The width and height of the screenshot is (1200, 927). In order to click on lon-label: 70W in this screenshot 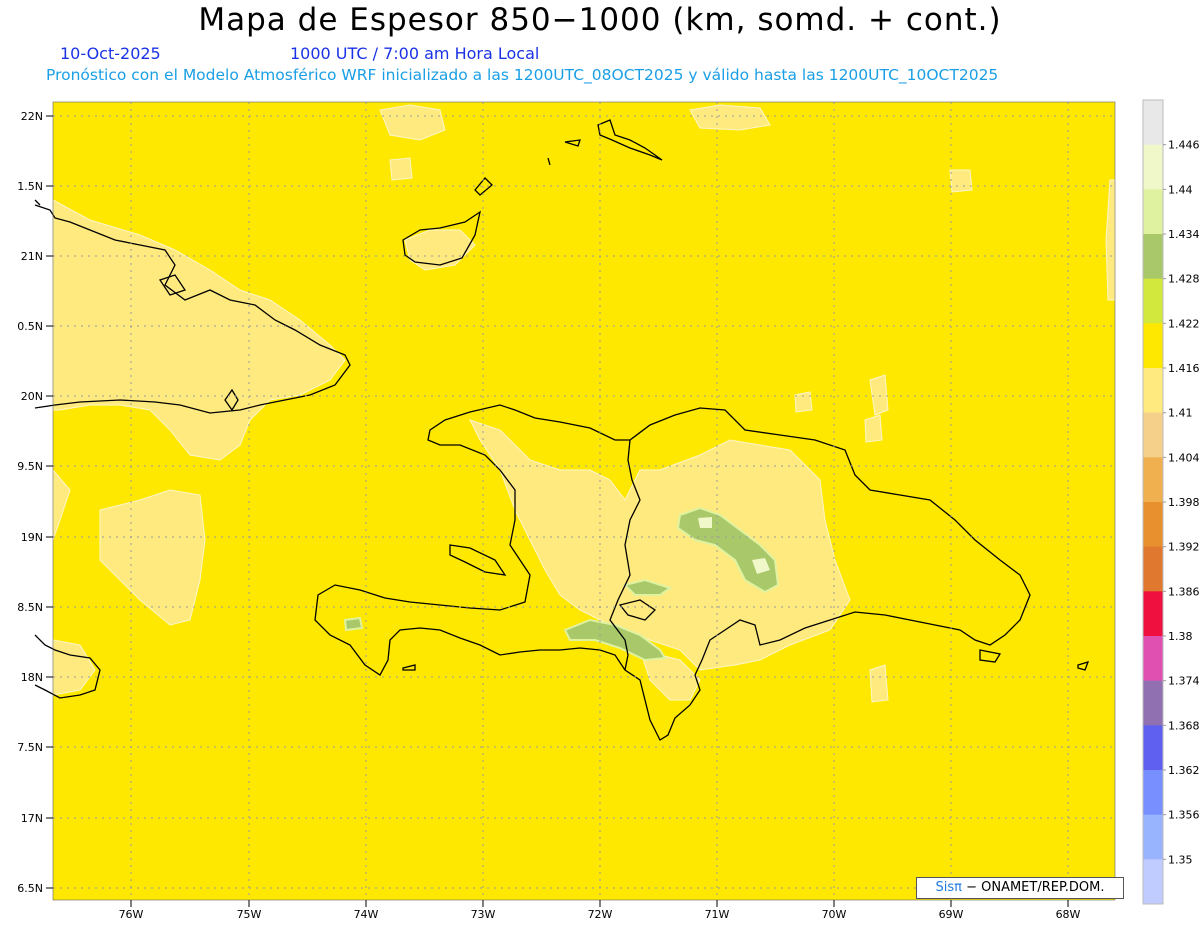, I will do `click(834, 914)`.